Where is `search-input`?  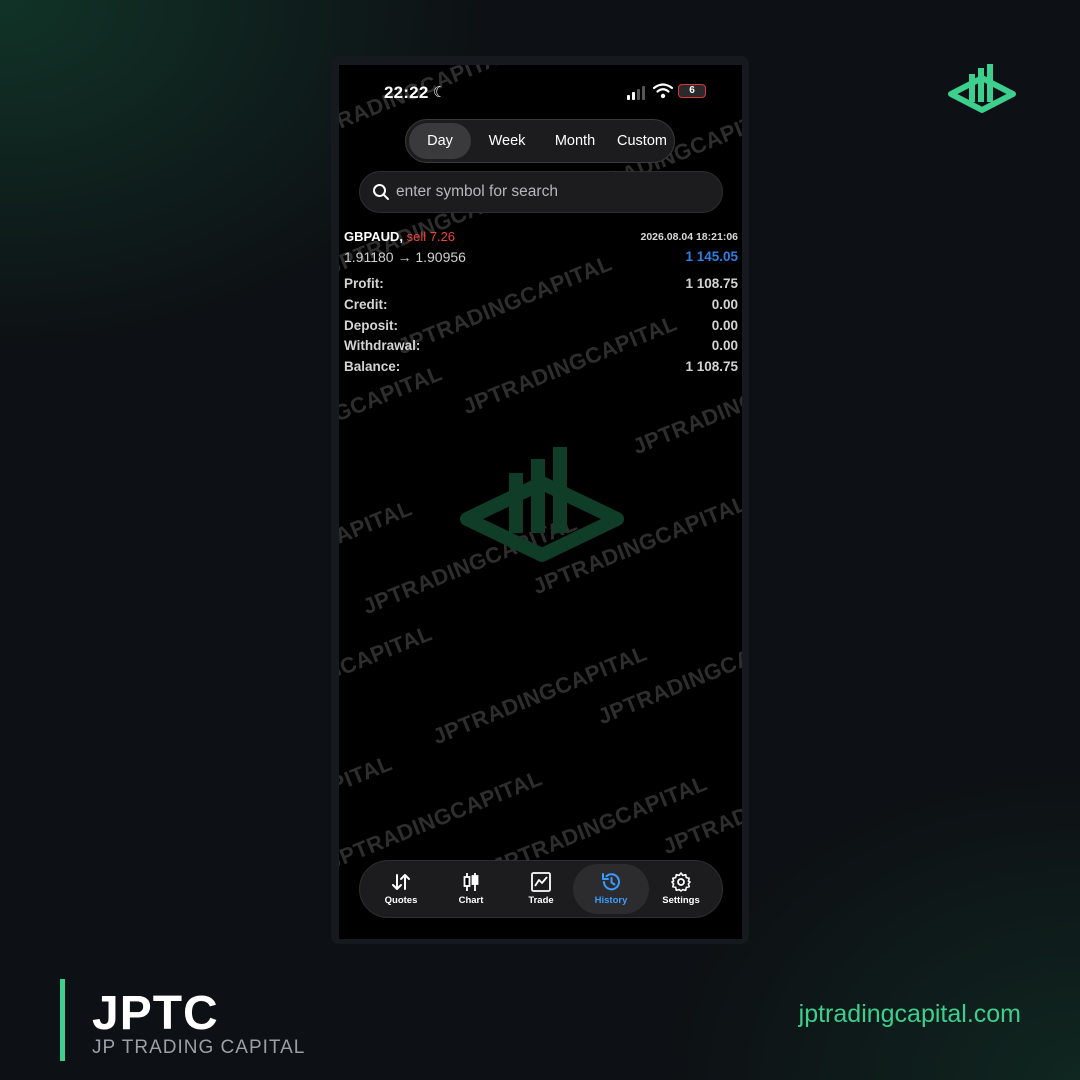
search-input is located at coordinates (551, 192).